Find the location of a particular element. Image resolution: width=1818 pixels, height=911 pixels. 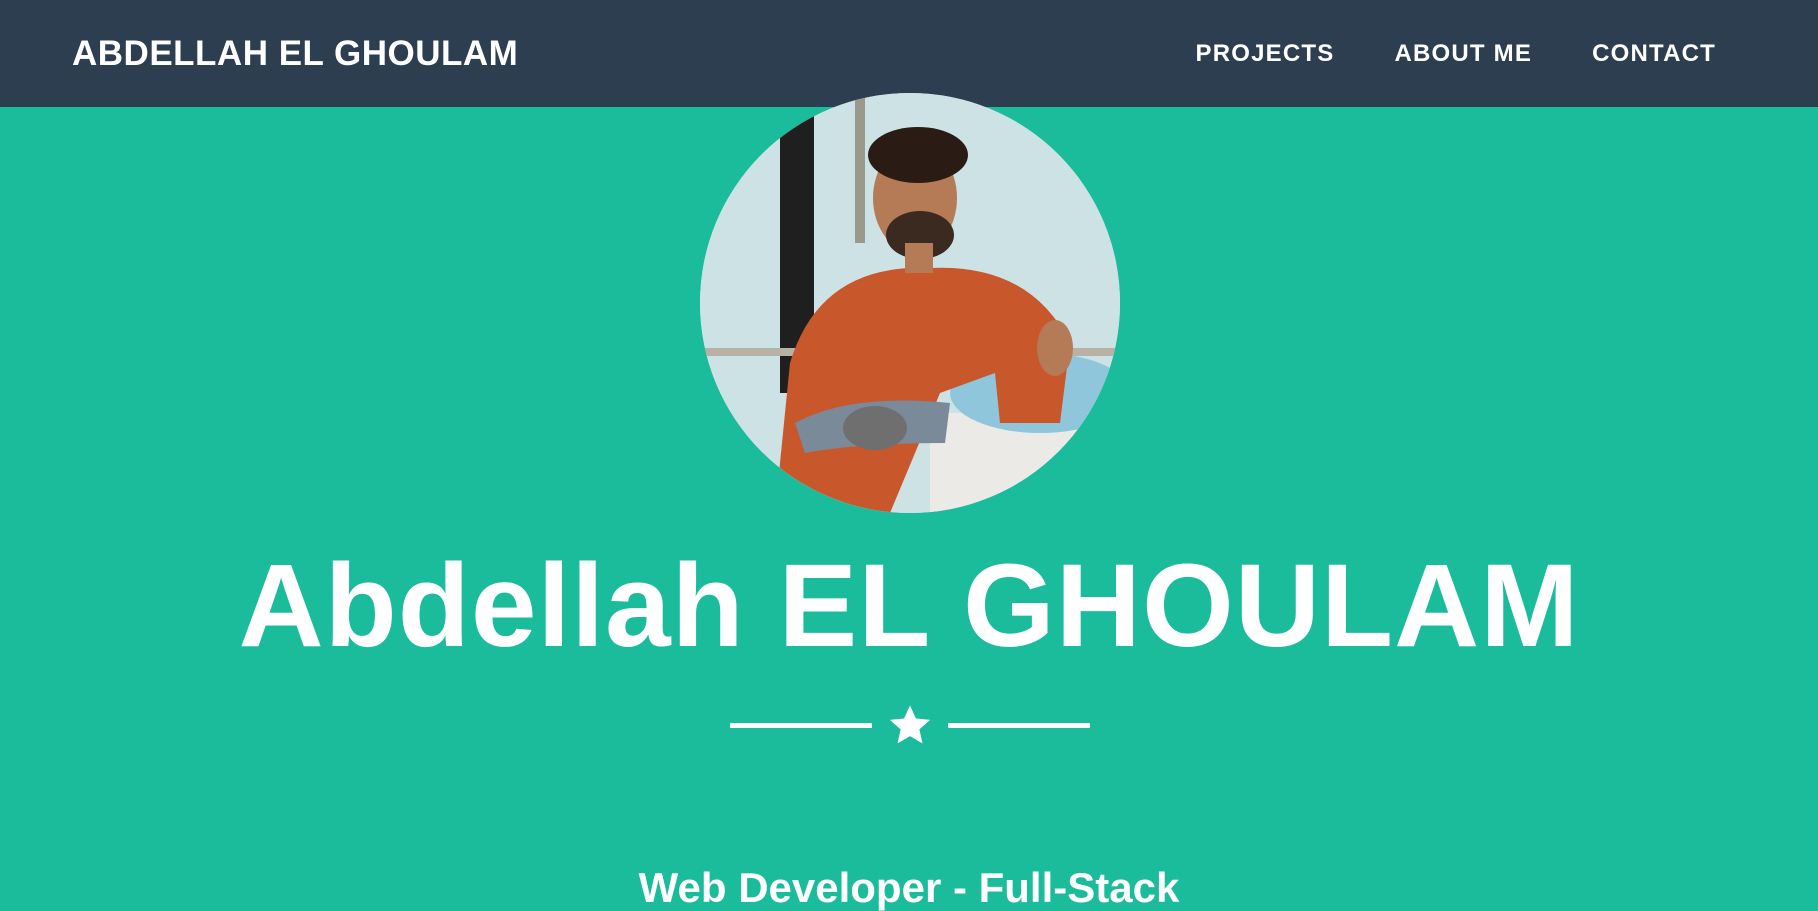

brand-link: ABDELLAH EL GHOULAM is located at coordinates (295, 54).